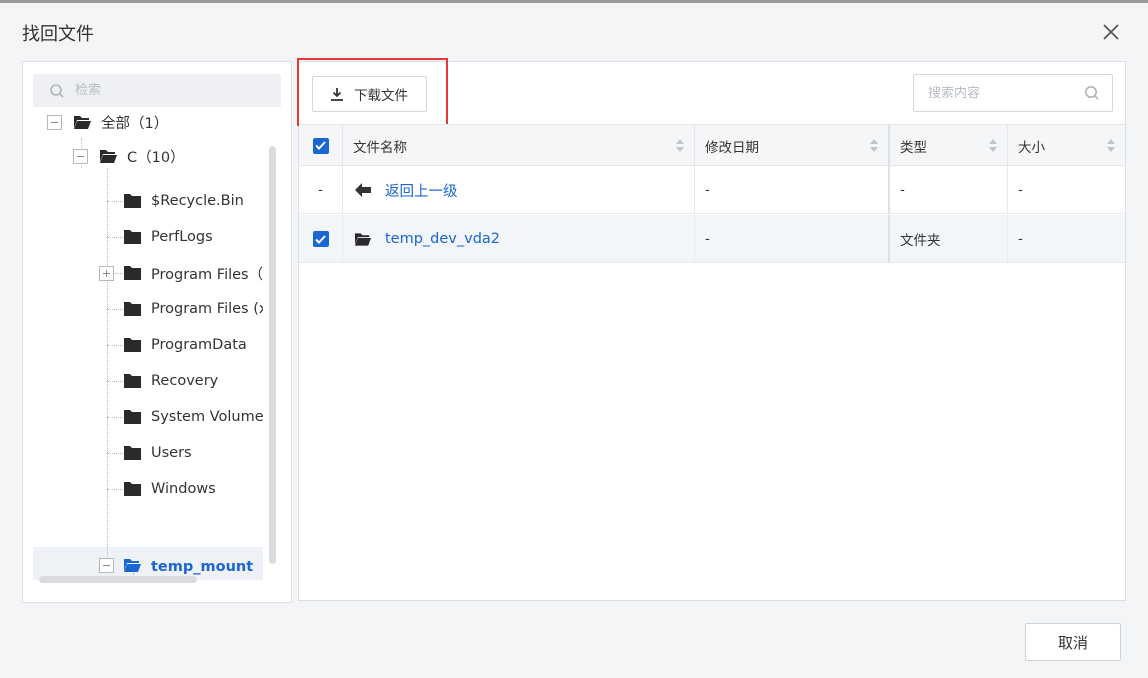 The width and height of the screenshot is (1148, 678). What do you see at coordinates (197, 201) in the screenshot?
I see `tree-node-label: $Recycle.Bin` at bounding box center [197, 201].